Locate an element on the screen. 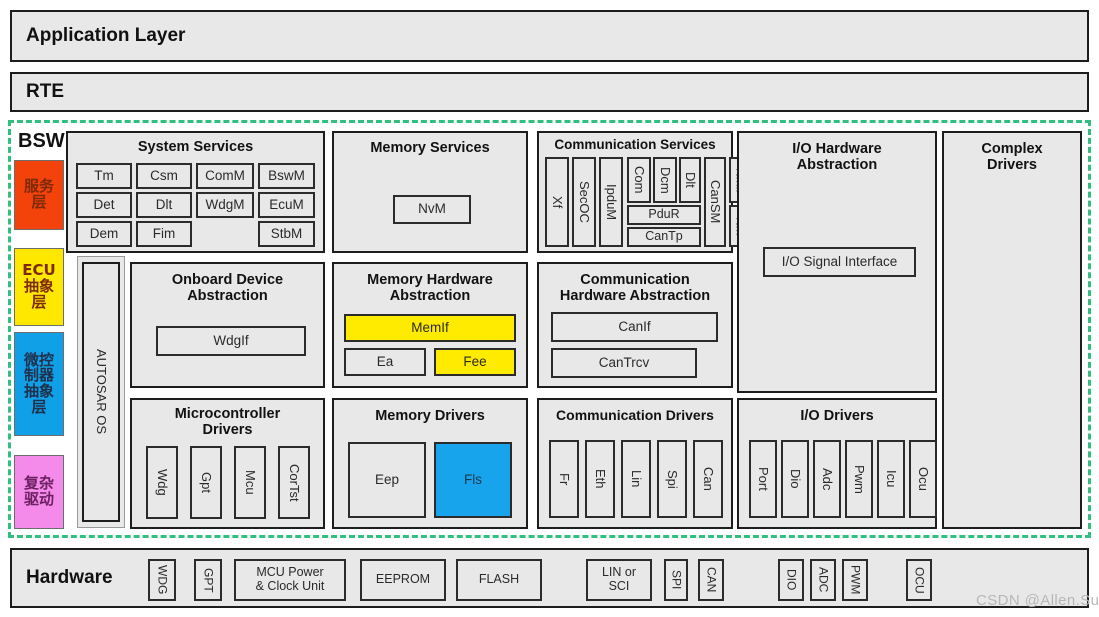 This screenshot has height=617, width=1099. module-dlt-comm: Dlt is located at coordinates (690, 180).